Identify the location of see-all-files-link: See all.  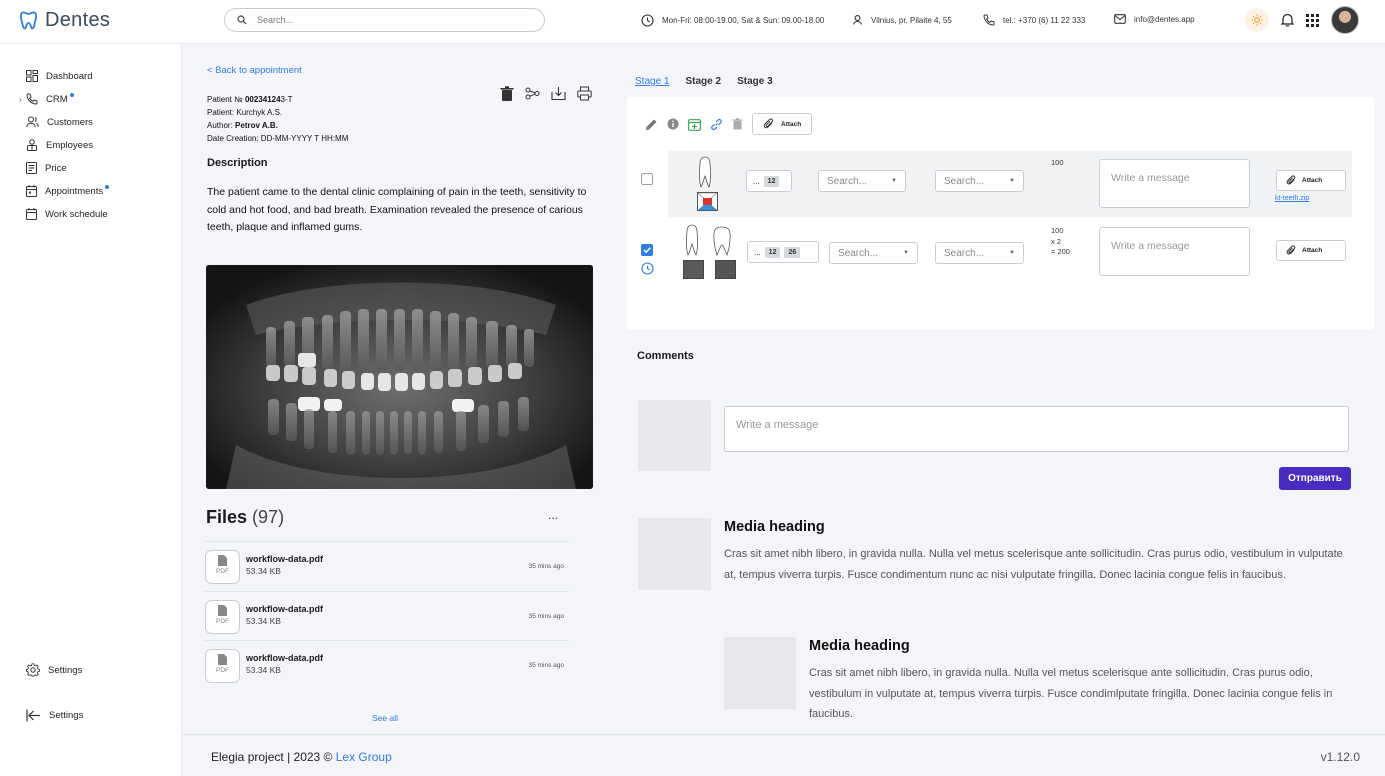
(385, 718).